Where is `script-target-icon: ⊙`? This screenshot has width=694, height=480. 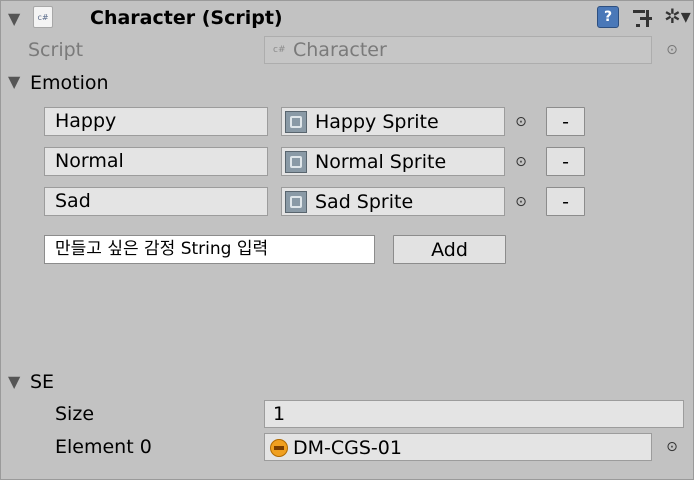 script-target-icon: ⊙ is located at coordinates (672, 50).